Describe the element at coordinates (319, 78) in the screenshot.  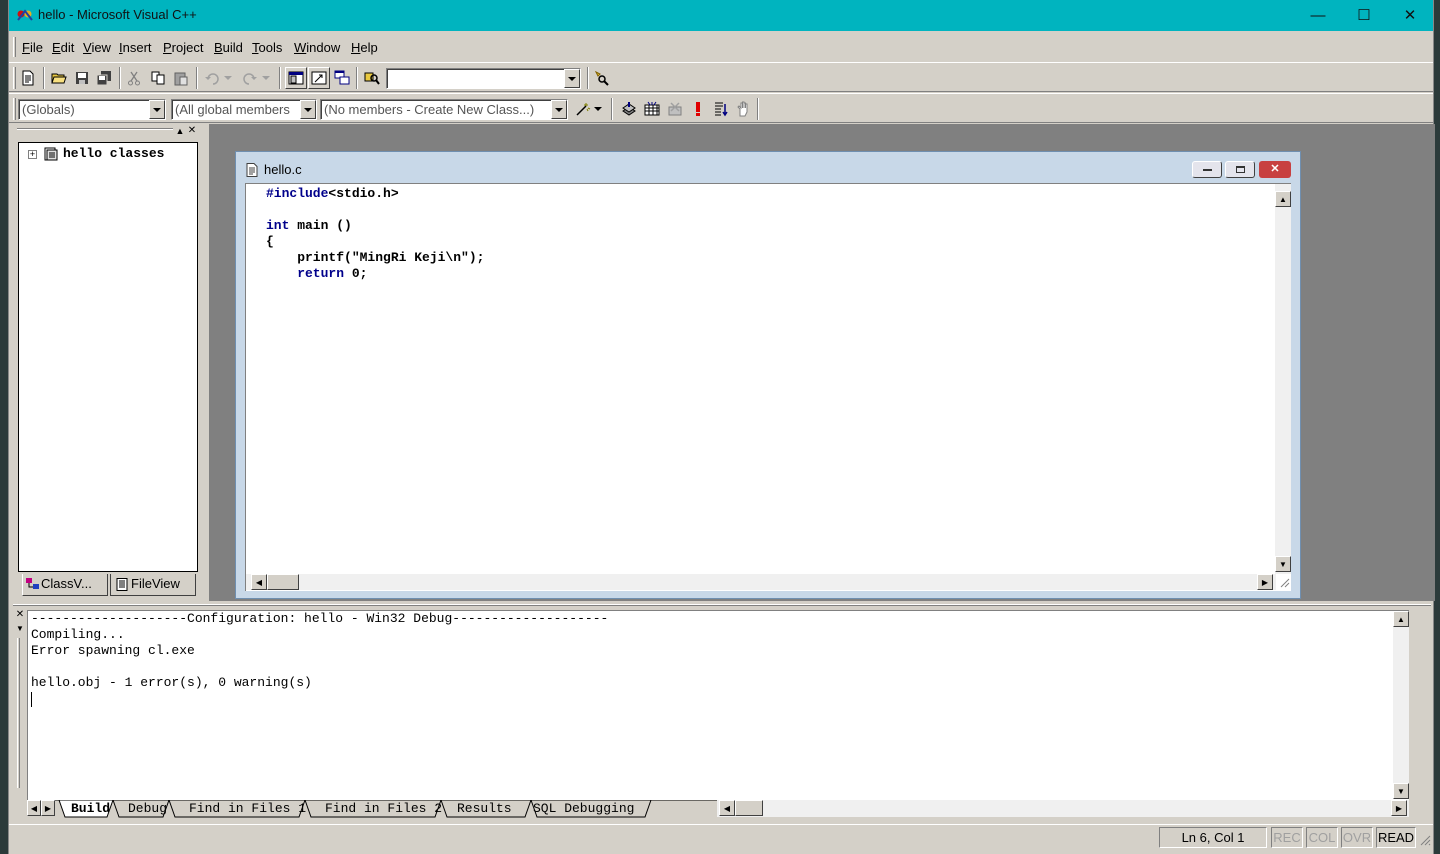
I see `output-toggle-icon` at that location.